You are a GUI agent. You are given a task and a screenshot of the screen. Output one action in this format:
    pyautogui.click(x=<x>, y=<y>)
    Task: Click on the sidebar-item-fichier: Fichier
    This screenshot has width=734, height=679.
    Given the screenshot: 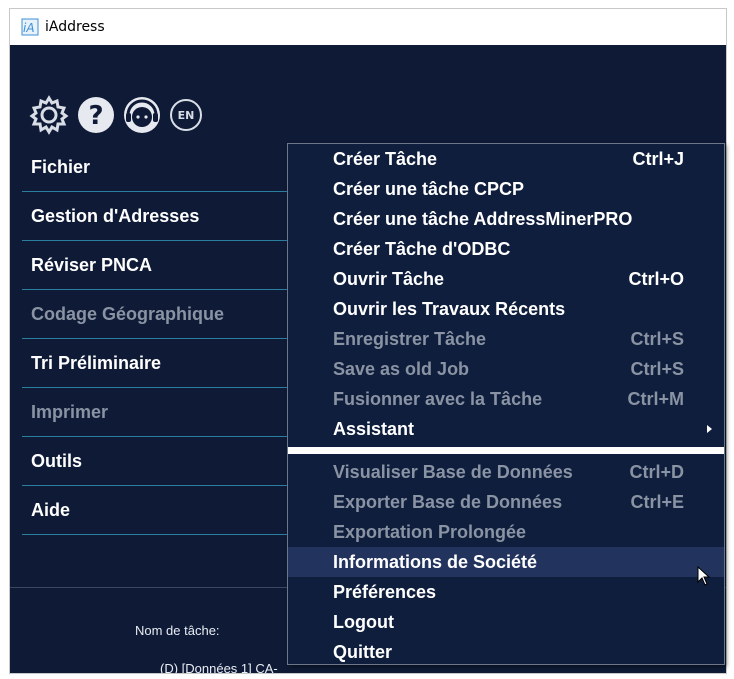 What is the action you would take?
    pyautogui.click(x=161, y=167)
    